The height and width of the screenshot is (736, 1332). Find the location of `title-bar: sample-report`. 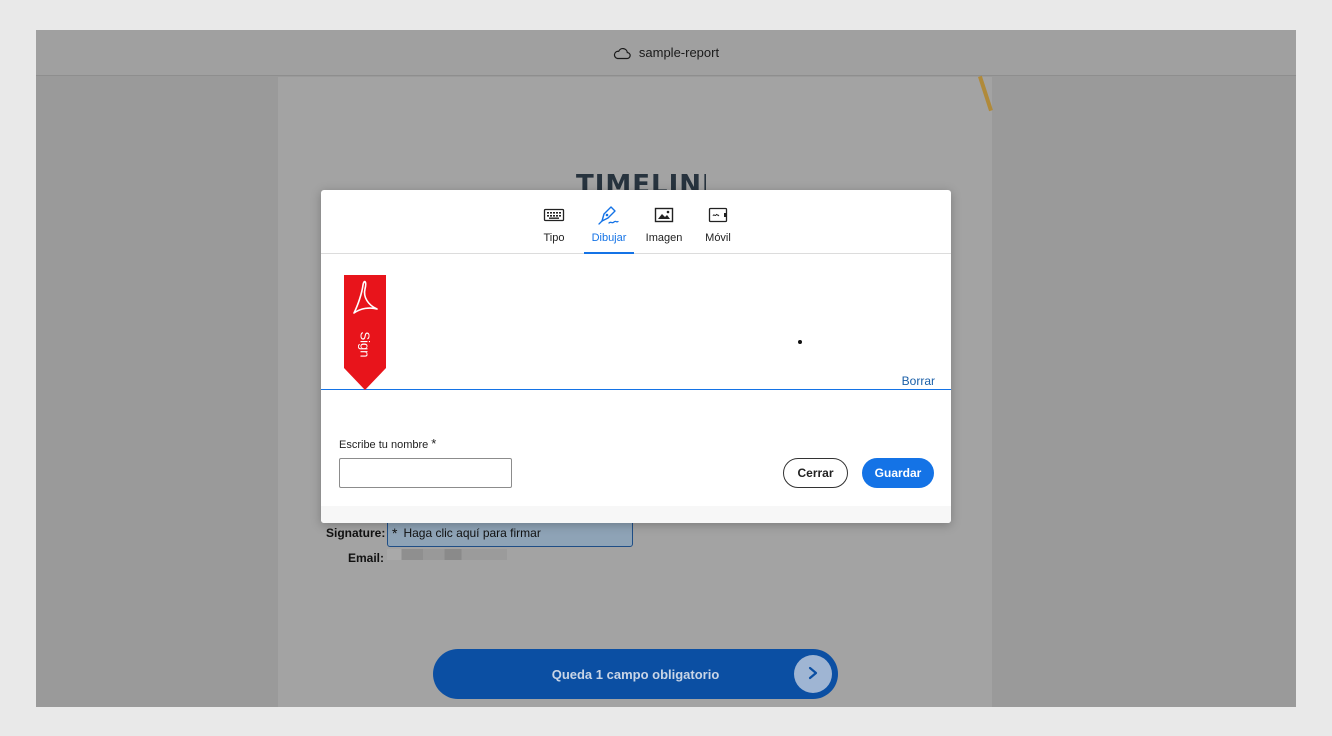

title-bar: sample-report is located at coordinates (666, 53).